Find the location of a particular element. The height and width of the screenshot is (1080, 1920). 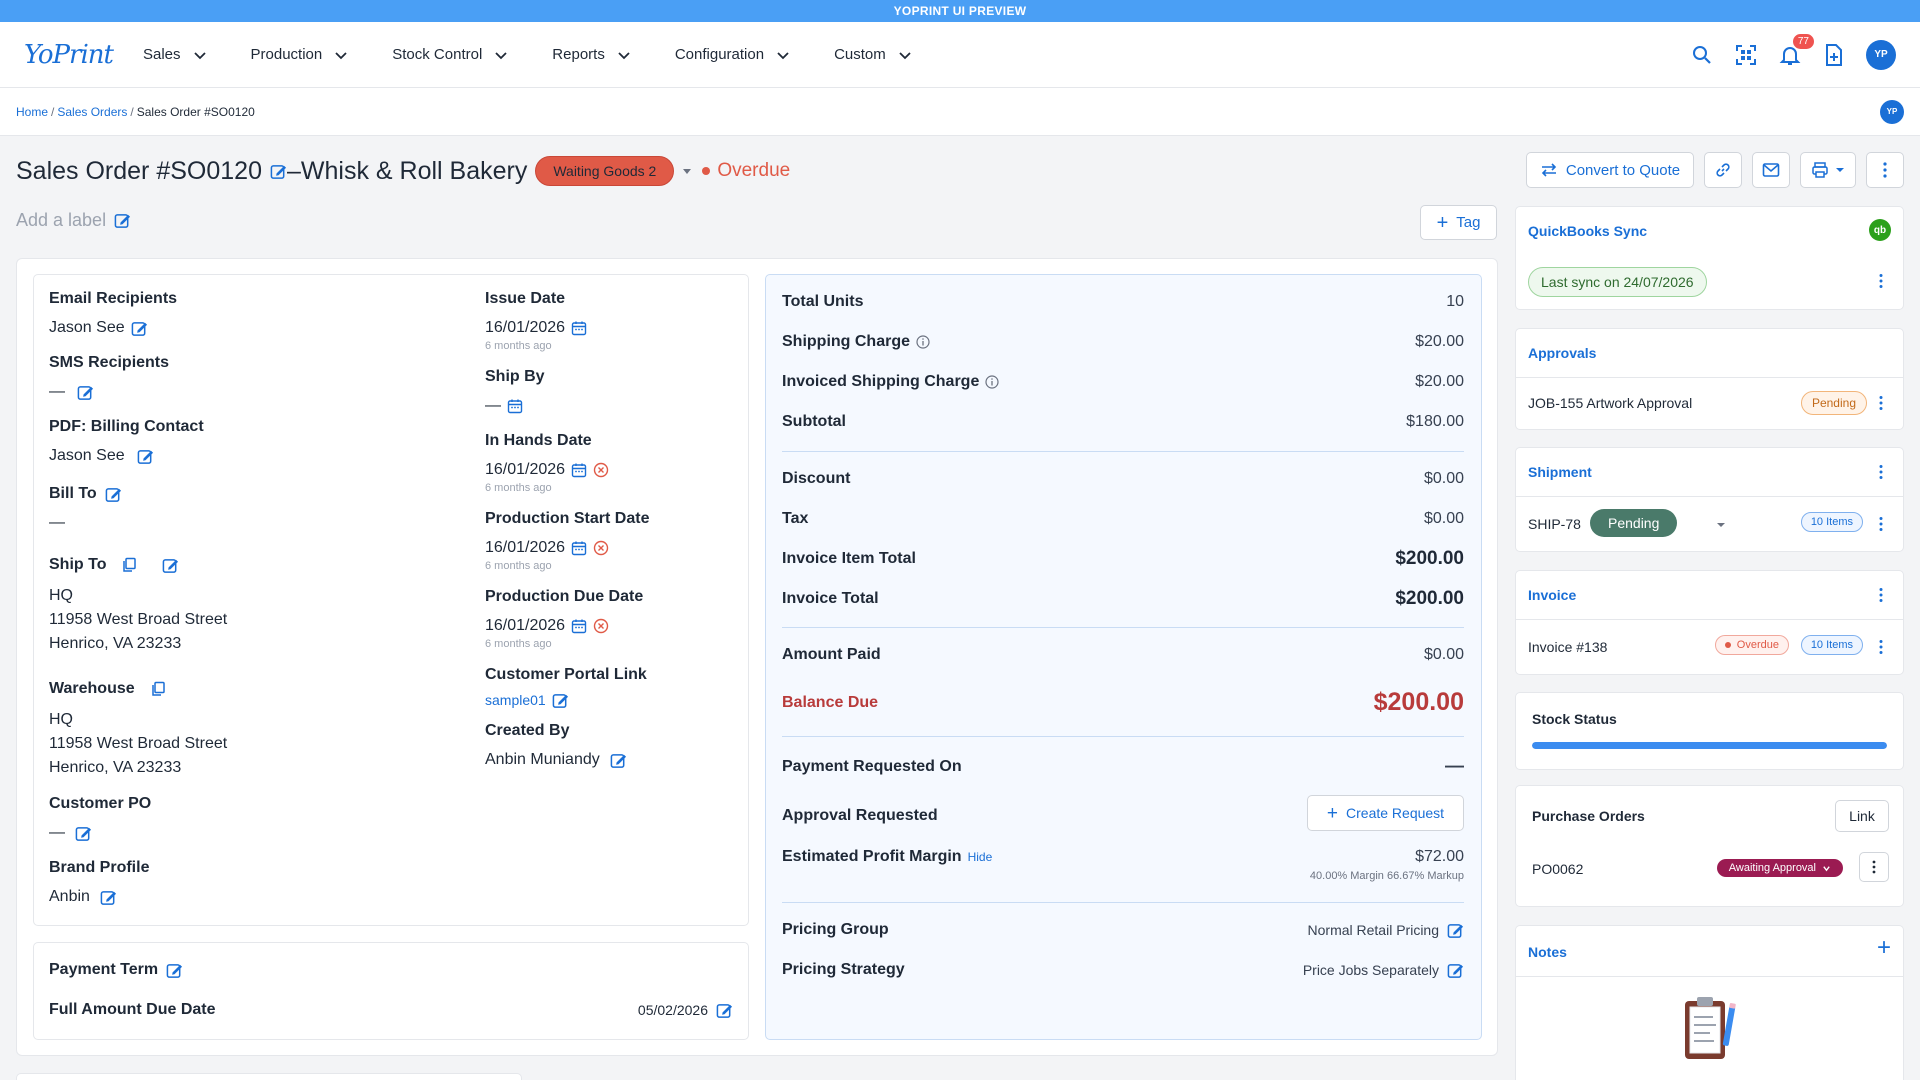

shipment-id: SHIP-78 is located at coordinates (1554, 524).